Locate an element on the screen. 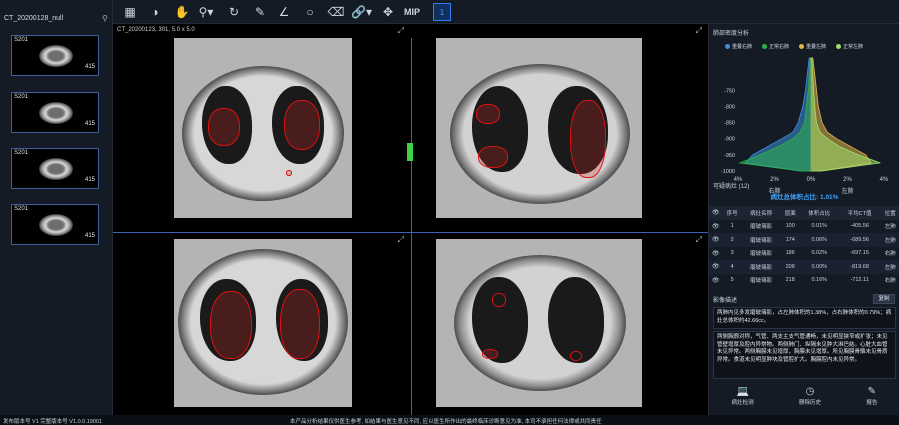 Image resolution: width=899 pixels, height=425 pixels. column-header: 序号 is located at coordinates (731, 213).